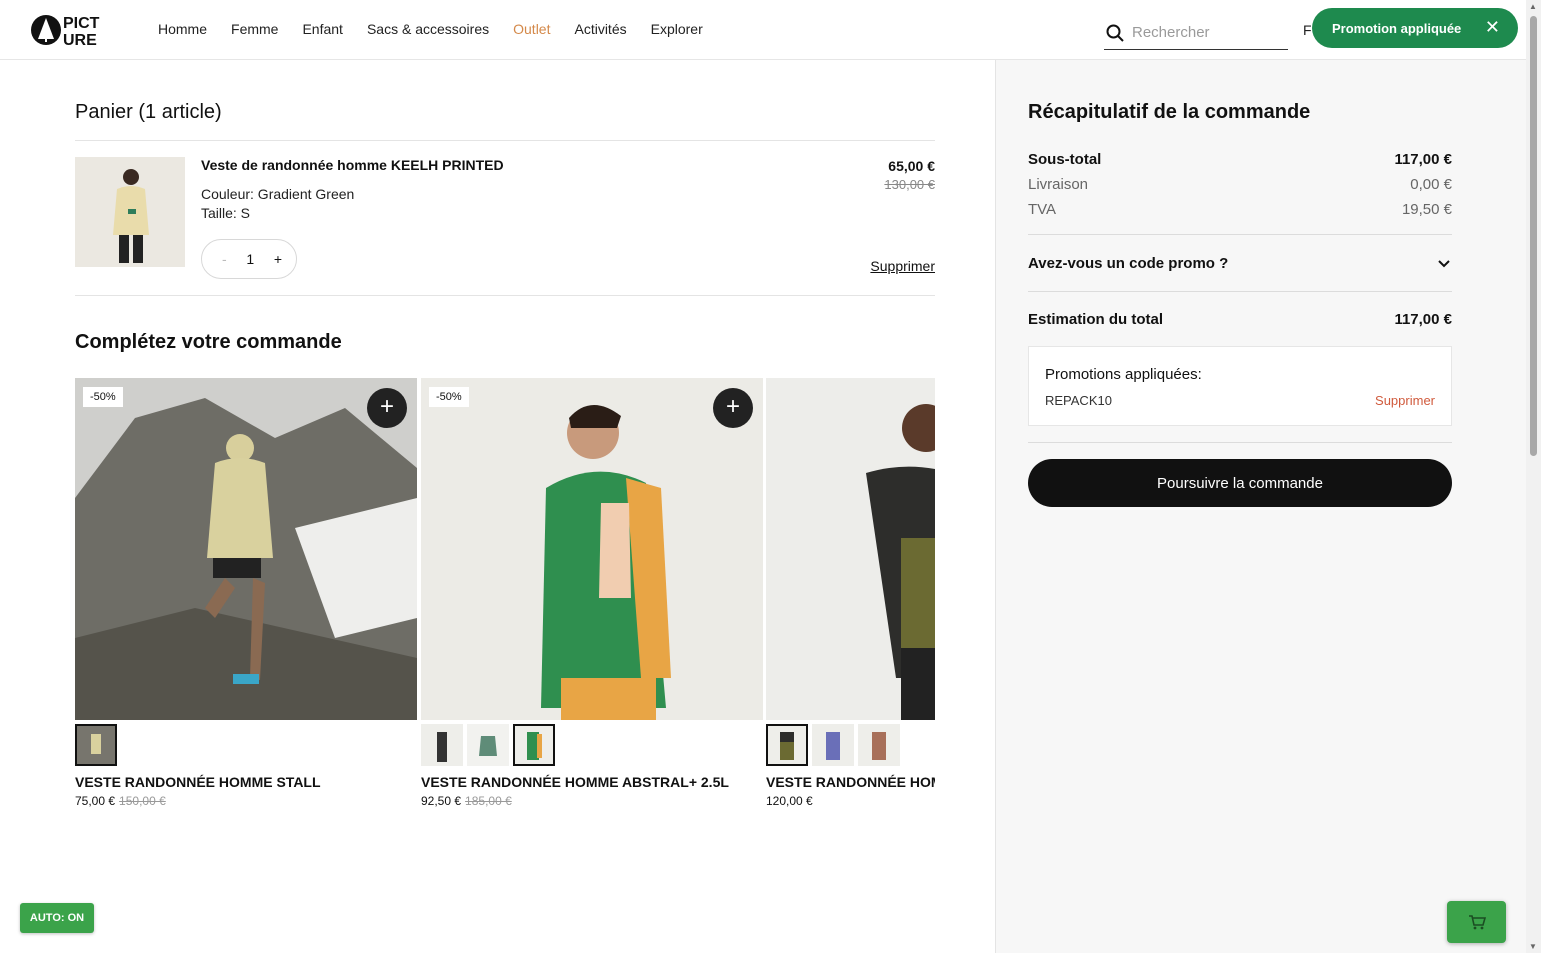 Image resolution: width=1541 pixels, height=953 pixels. What do you see at coordinates (1042, 209) in the screenshot?
I see `tax-label: TVA` at bounding box center [1042, 209].